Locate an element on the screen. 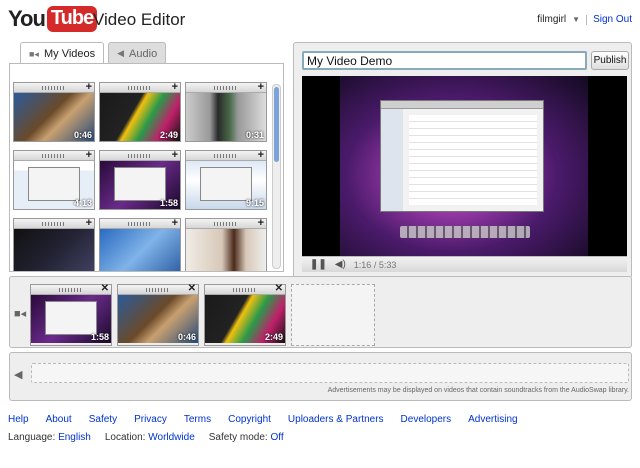  tab-audio: ◀ Audio is located at coordinates (137, 53).